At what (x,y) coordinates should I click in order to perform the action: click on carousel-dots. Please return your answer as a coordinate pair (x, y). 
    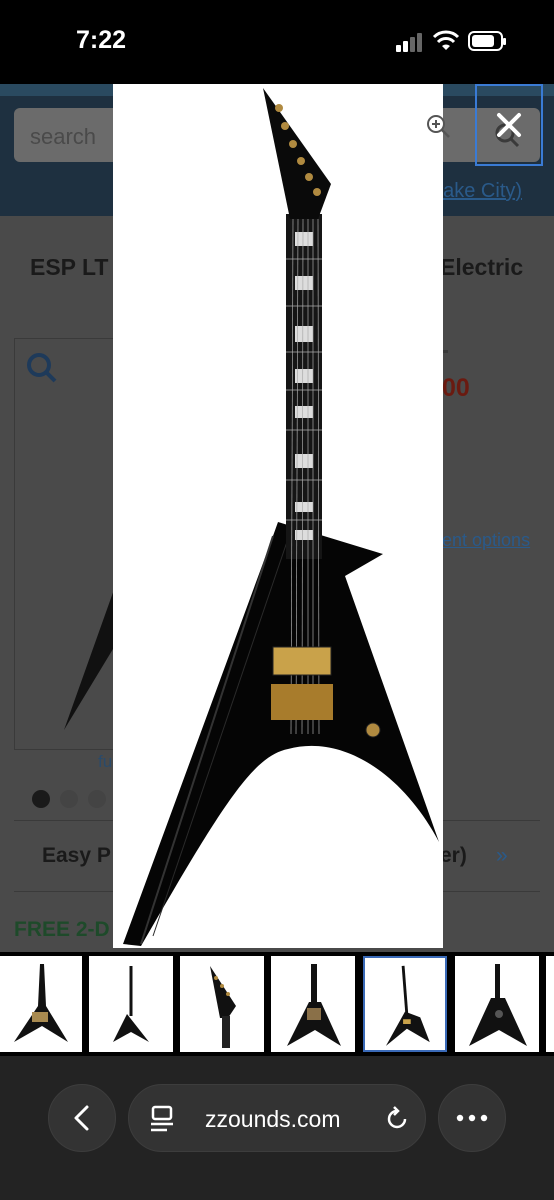
    Looking at the image, I should click on (69, 799).